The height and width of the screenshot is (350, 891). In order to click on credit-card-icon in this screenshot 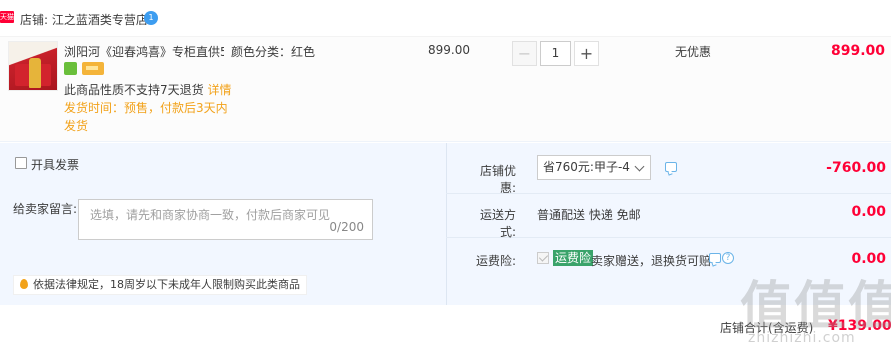, I will do `click(93, 68)`.